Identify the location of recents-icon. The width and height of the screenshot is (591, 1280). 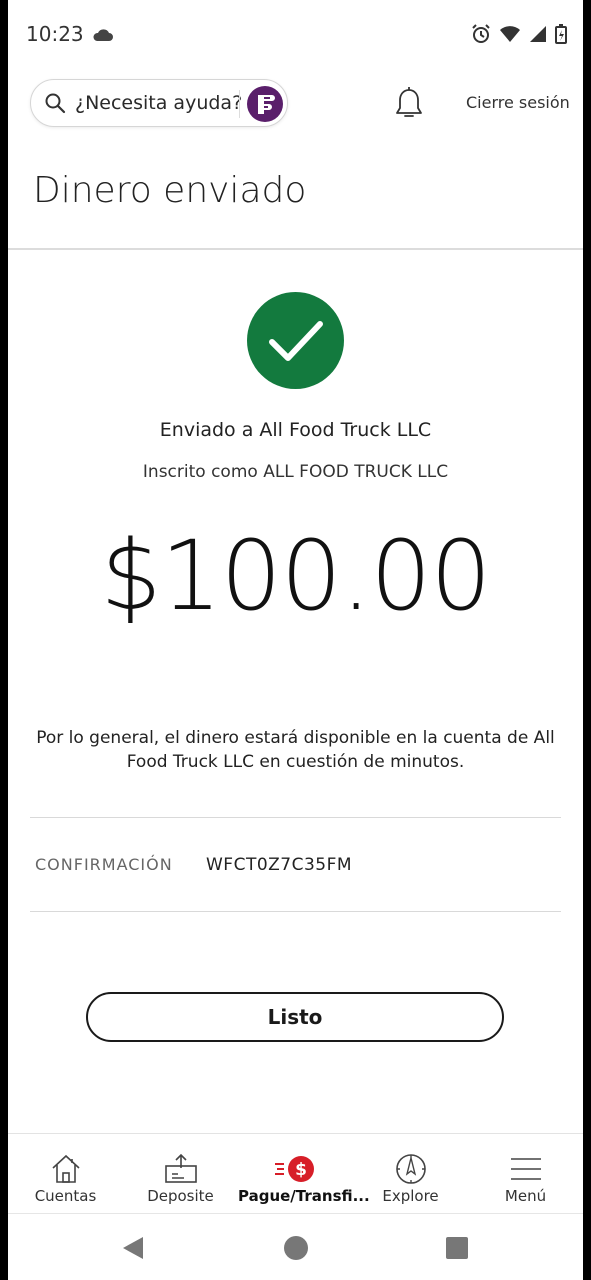
(457, 1248).